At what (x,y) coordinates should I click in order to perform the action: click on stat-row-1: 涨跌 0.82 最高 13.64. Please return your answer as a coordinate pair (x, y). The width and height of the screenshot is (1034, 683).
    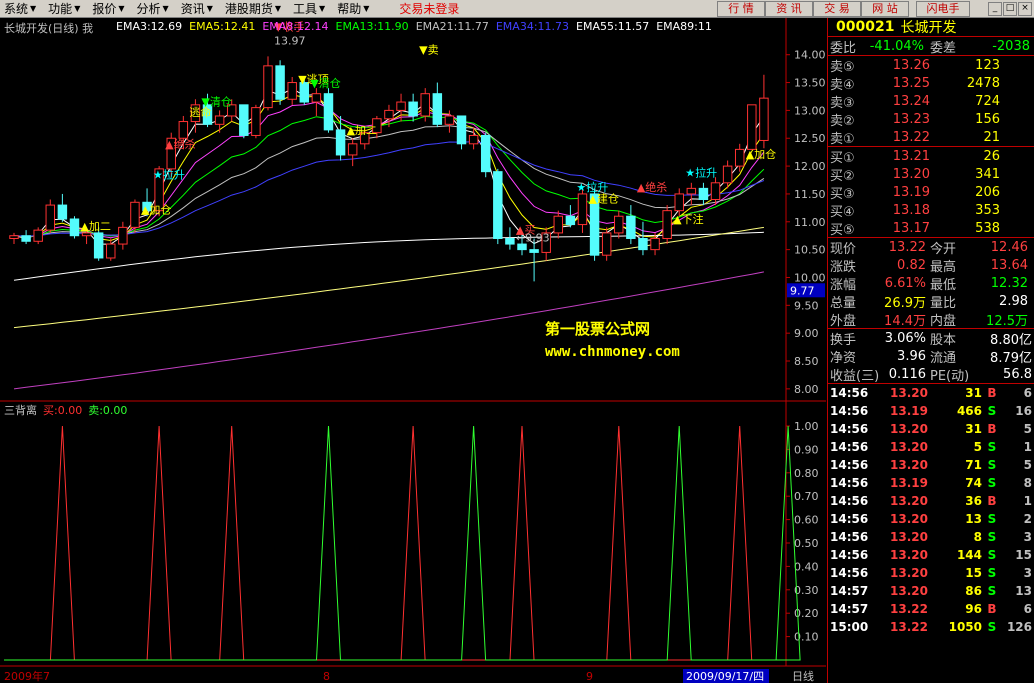
    Looking at the image, I should click on (931, 265).